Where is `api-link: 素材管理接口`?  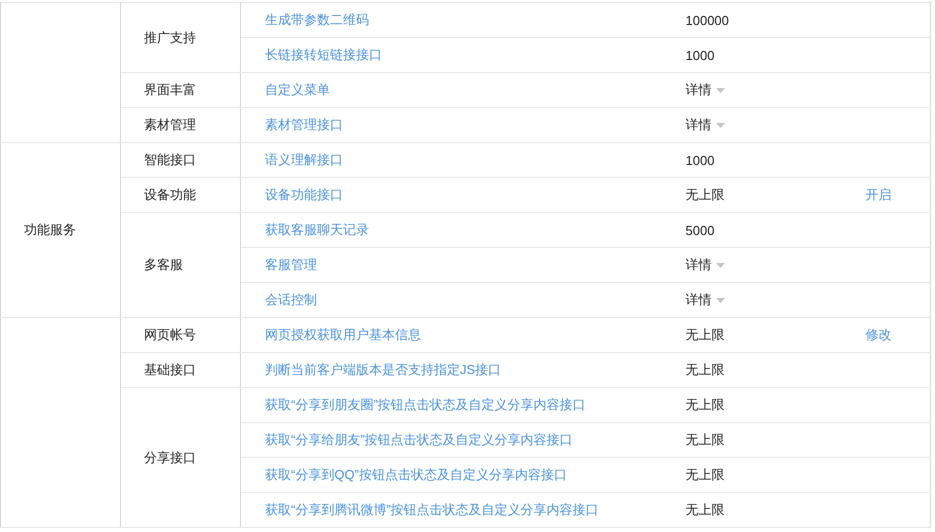
api-link: 素材管理接口 is located at coordinates (304, 124).